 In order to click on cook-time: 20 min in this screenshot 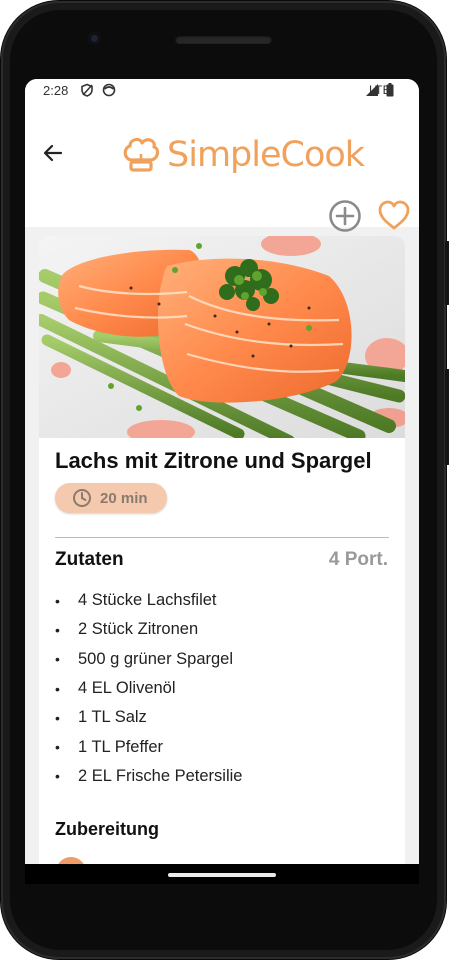, I will do `click(124, 498)`.